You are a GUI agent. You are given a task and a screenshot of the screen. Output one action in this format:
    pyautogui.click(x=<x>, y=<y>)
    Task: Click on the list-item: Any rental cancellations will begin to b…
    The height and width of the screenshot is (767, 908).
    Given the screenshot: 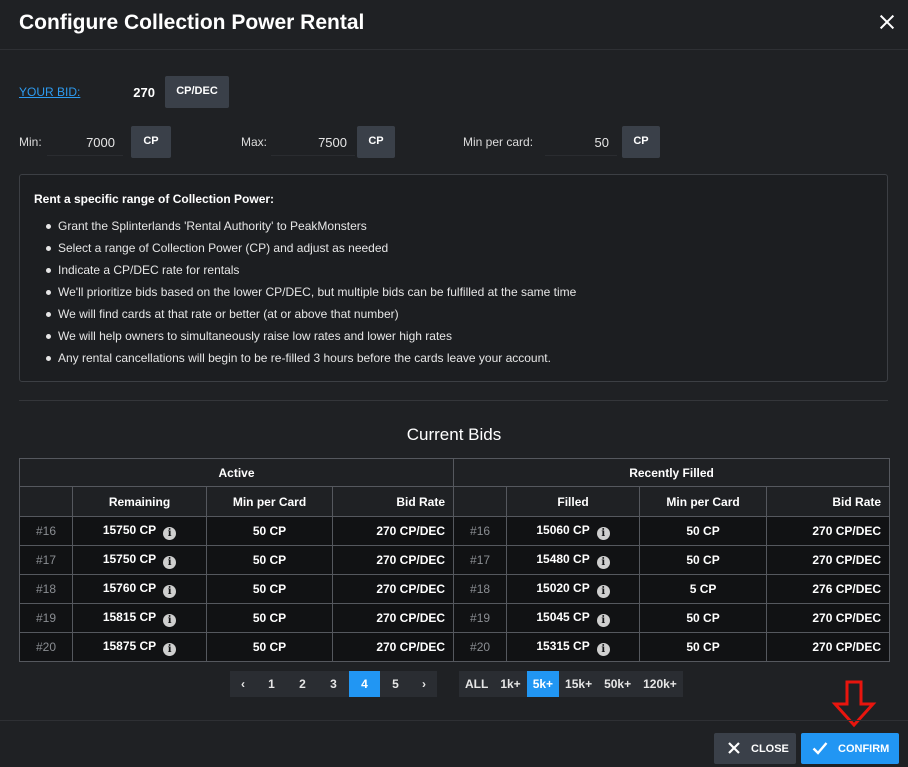 What is the action you would take?
    pyautogui.click(x=305, y=362)
    